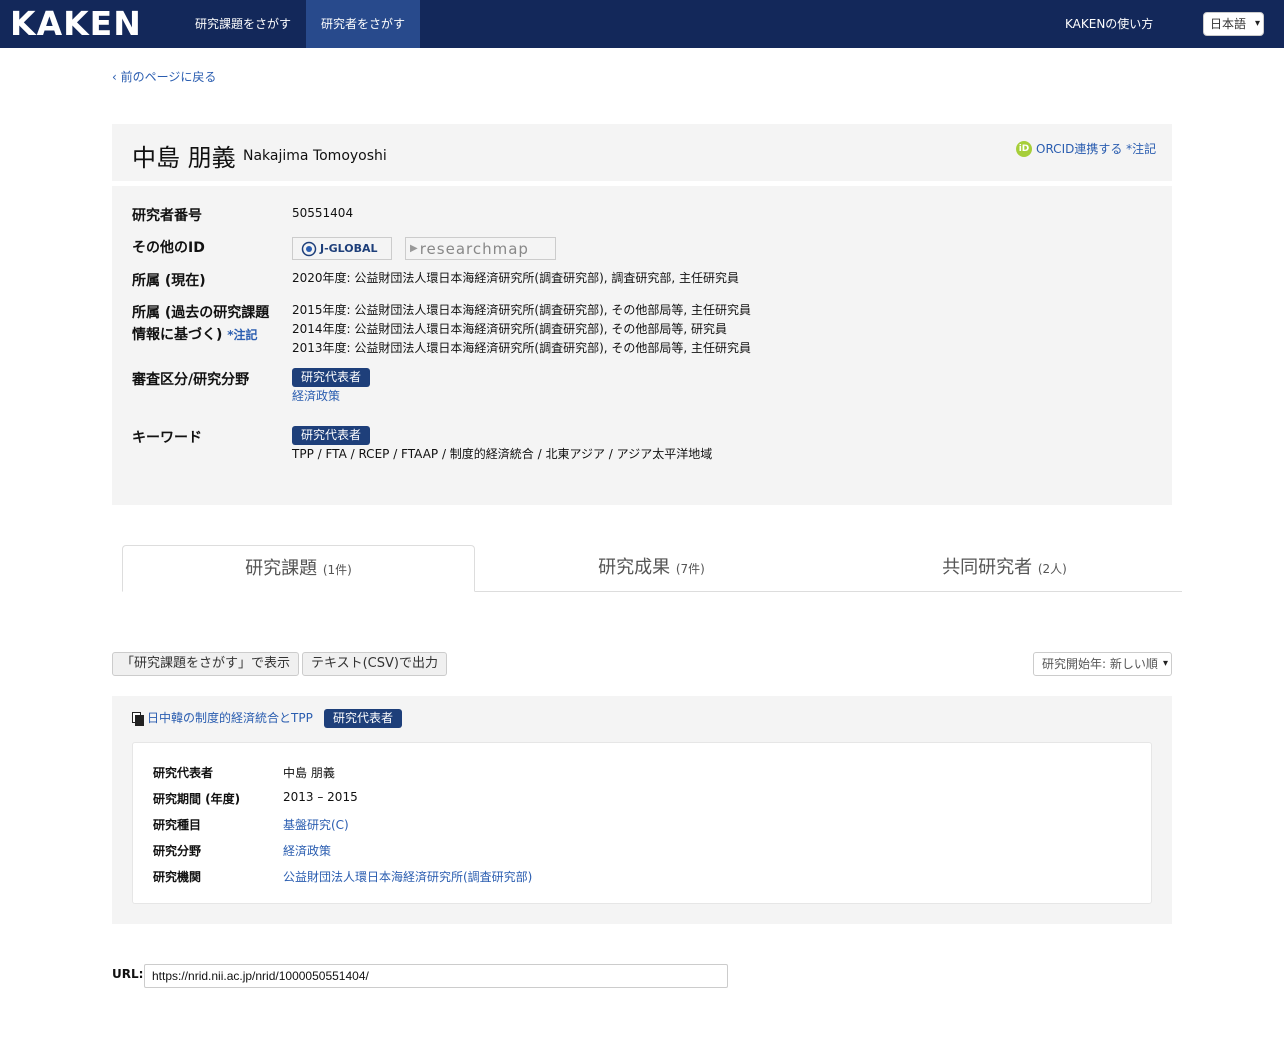 The width and height of the screenshot is (1284, 1038). Describe the element at coordinates (243, 24) in the screenshot. I see `nav-search-projects: 研究課題をさがす` at that location.